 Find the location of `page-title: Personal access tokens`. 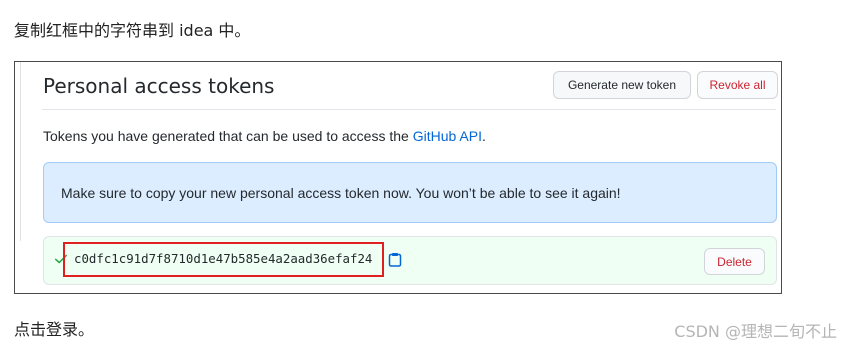

page-title: Personal access tokens is located at coordinates (159, 86).